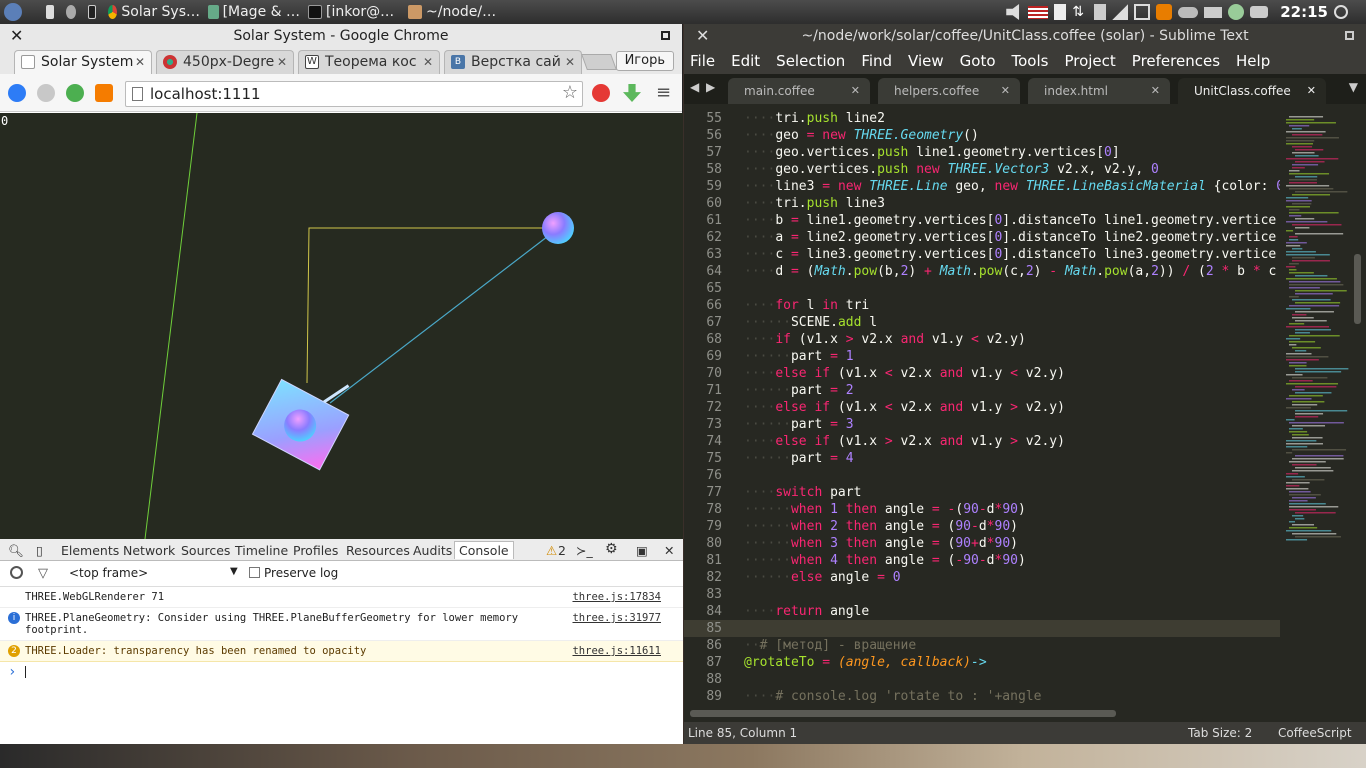 This screenshot has height=768, width=1366. What do you see at coordinates (1089, 61) in the screenshot?
I see `menu-project: Project` at bounding box center [1089, 61].